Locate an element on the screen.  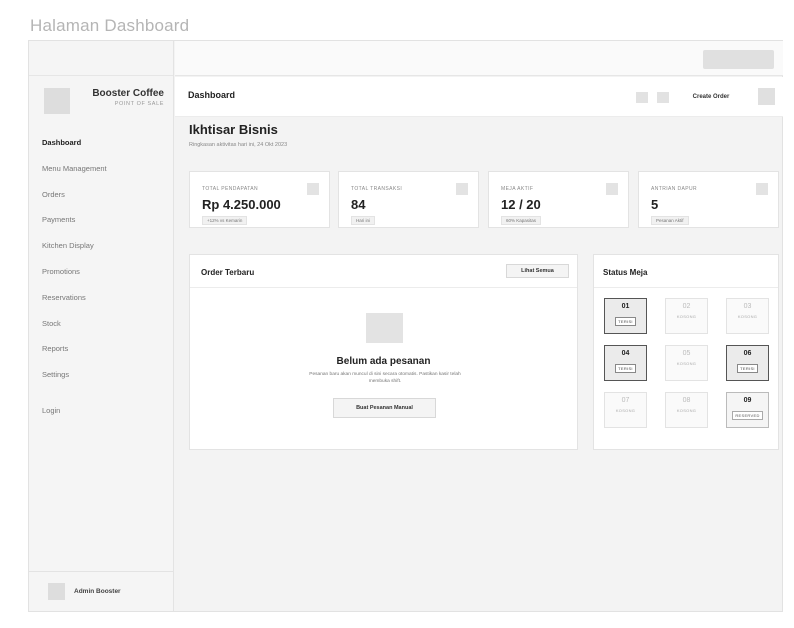
page-title: Halaman Dashboard is located at coordinates (110, 25).